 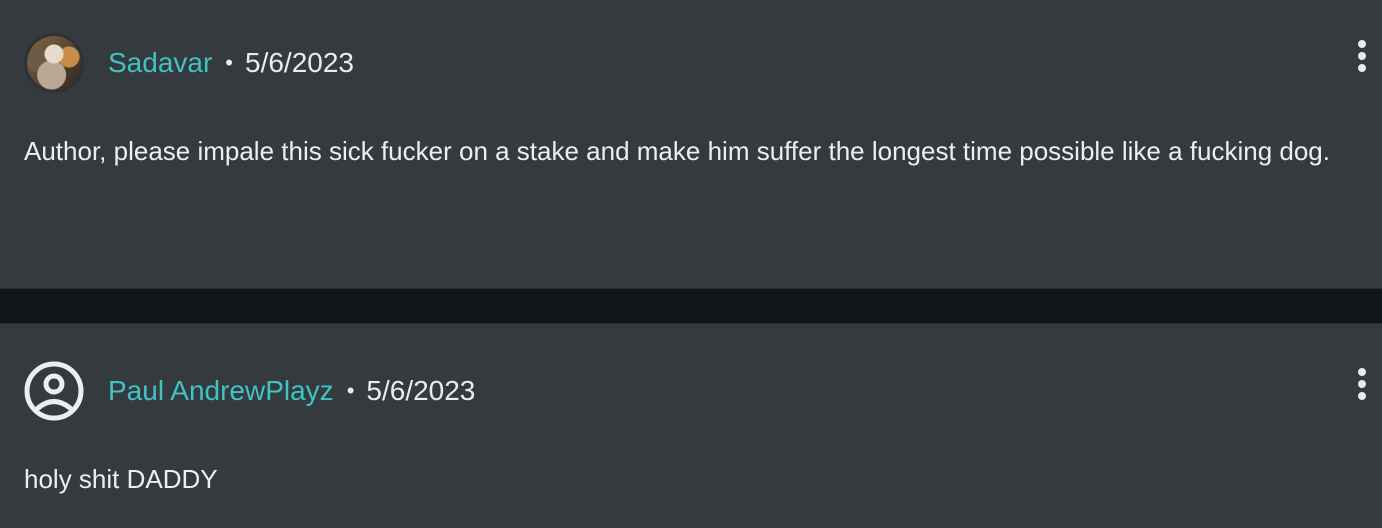 I want to click on default-user-icon, so click(x=54, y=391).